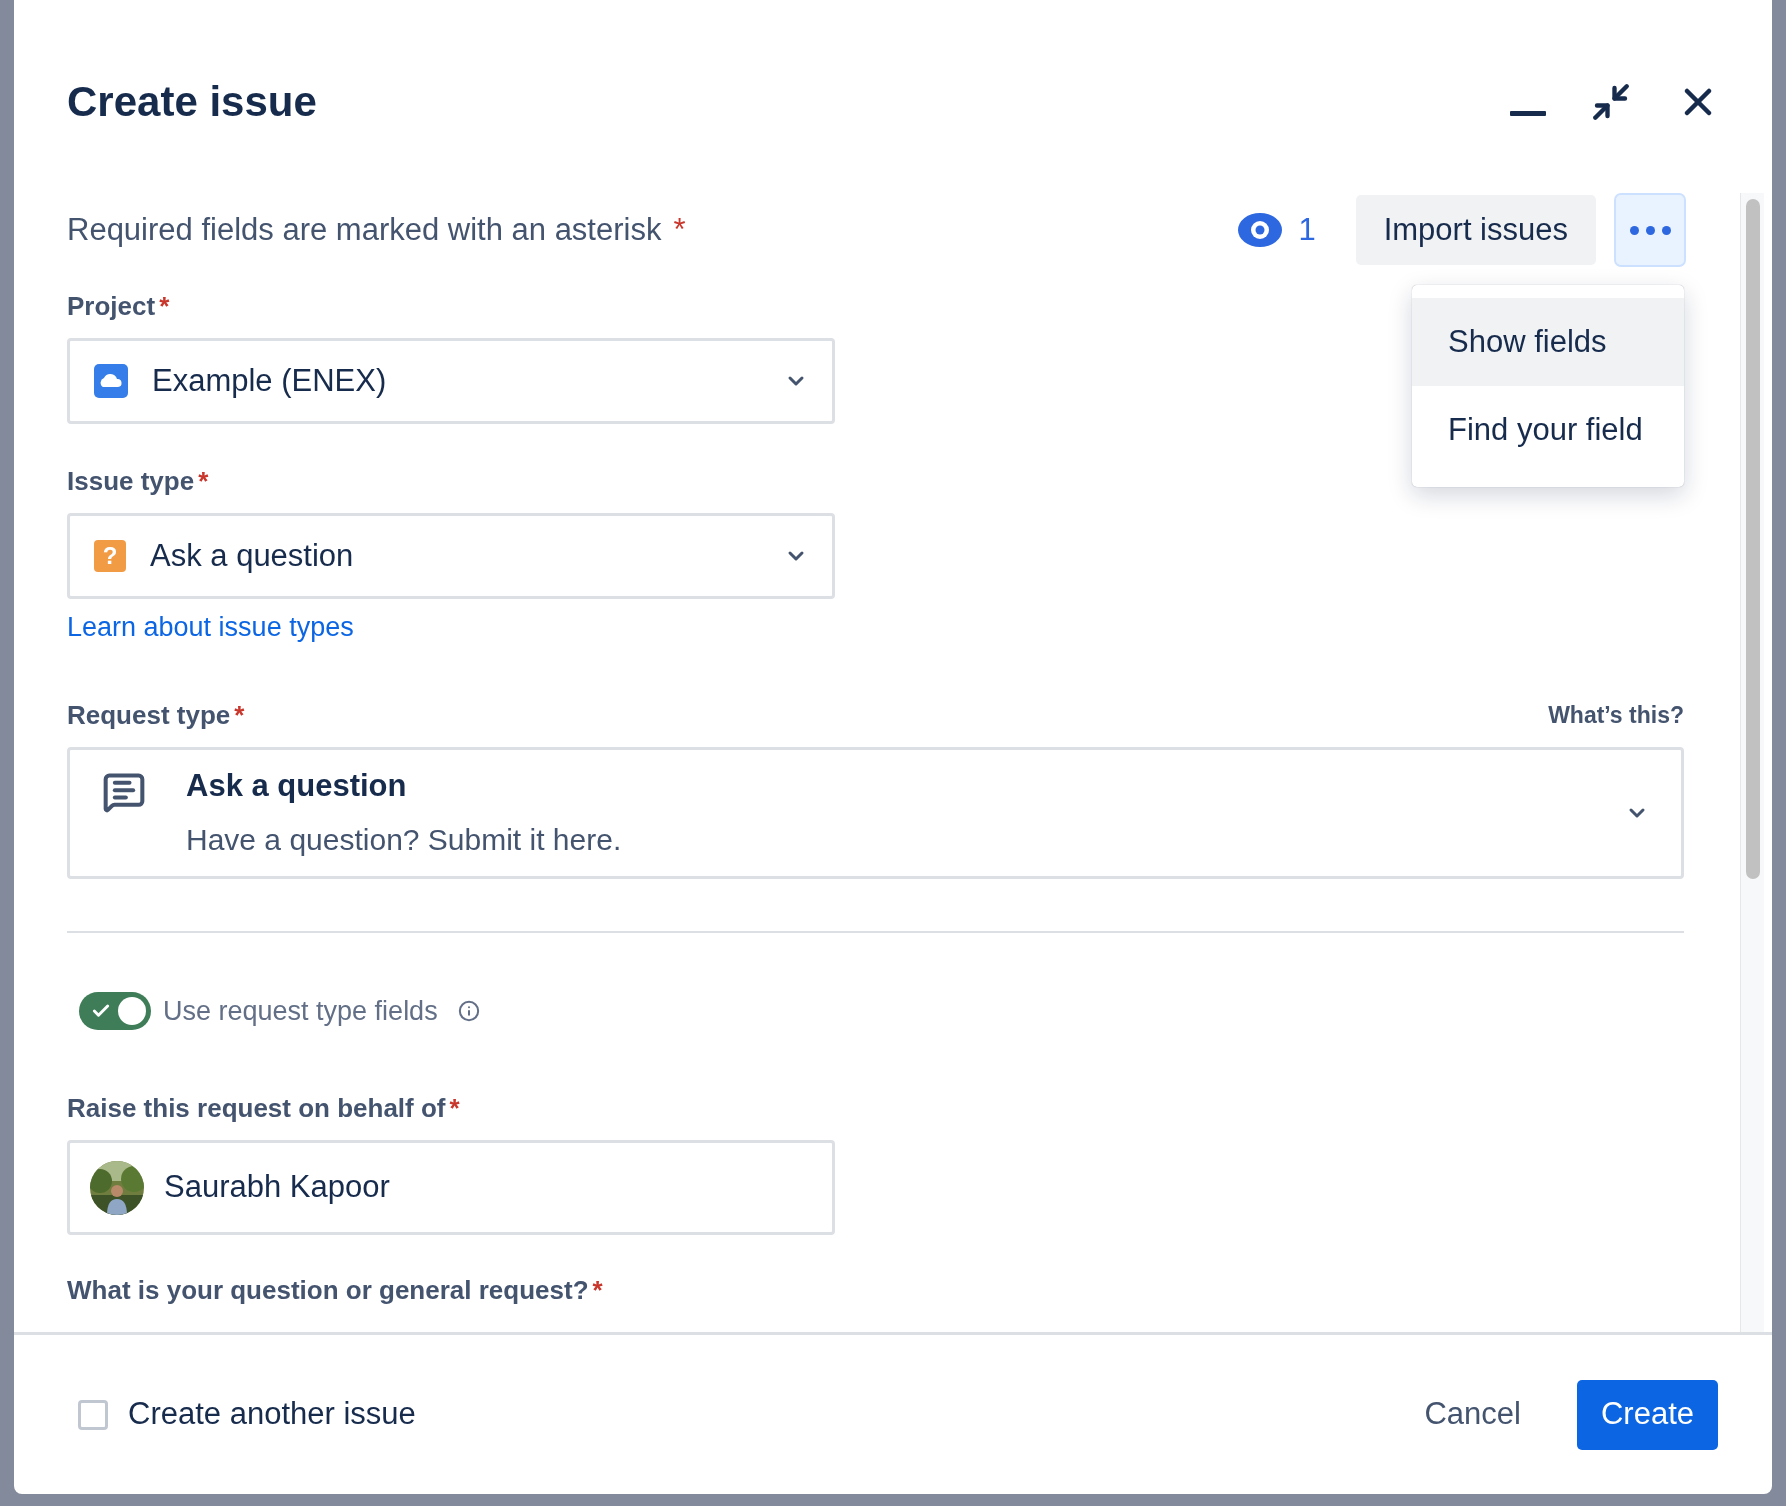  Describe the element at coordinates (1528, 113) in the screenshot. I see `minus-icon` at that location.